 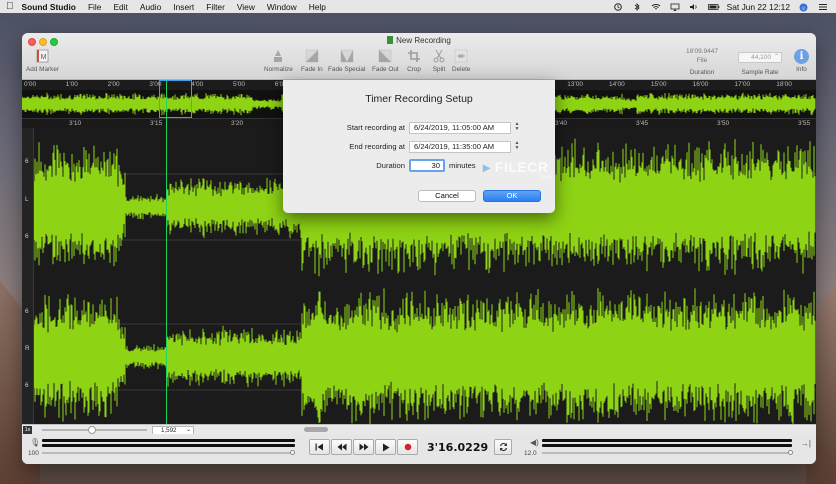 What do you see at coordinates (667, 445) in the screenshot?
I see `output-level-meter-right` at bounding box center [667, 445].